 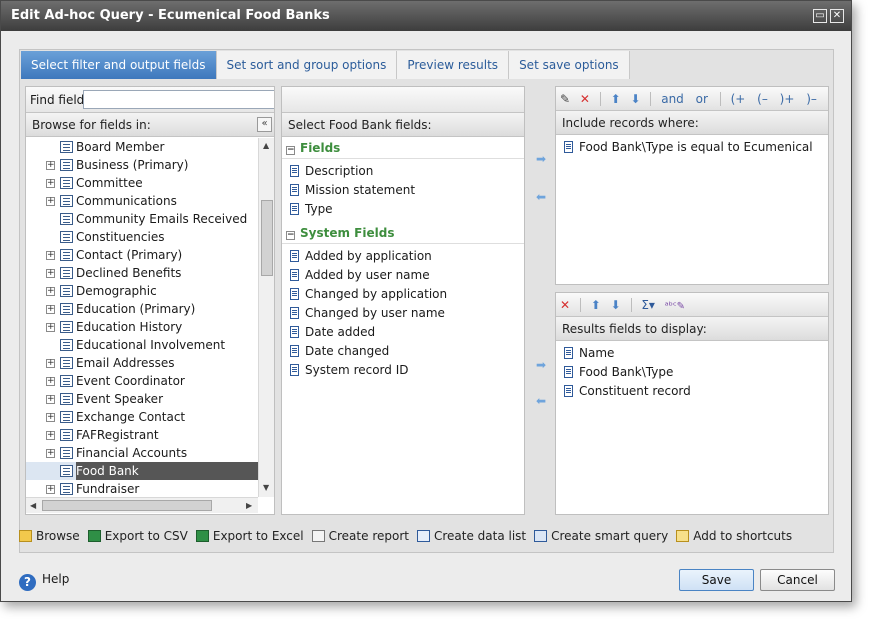 What do you see at coordinates (142, 237) in the screenshot?
I see `tree-item-constituencies: Constituencies` at bounding box center [142, 237].